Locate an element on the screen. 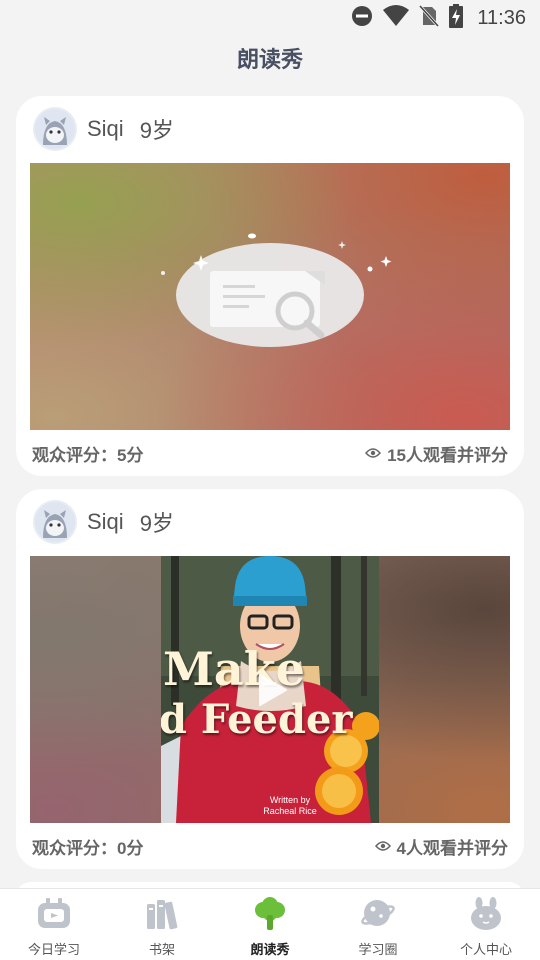  view-count: 4人观看并评分 is located at coordinates (441, 846).